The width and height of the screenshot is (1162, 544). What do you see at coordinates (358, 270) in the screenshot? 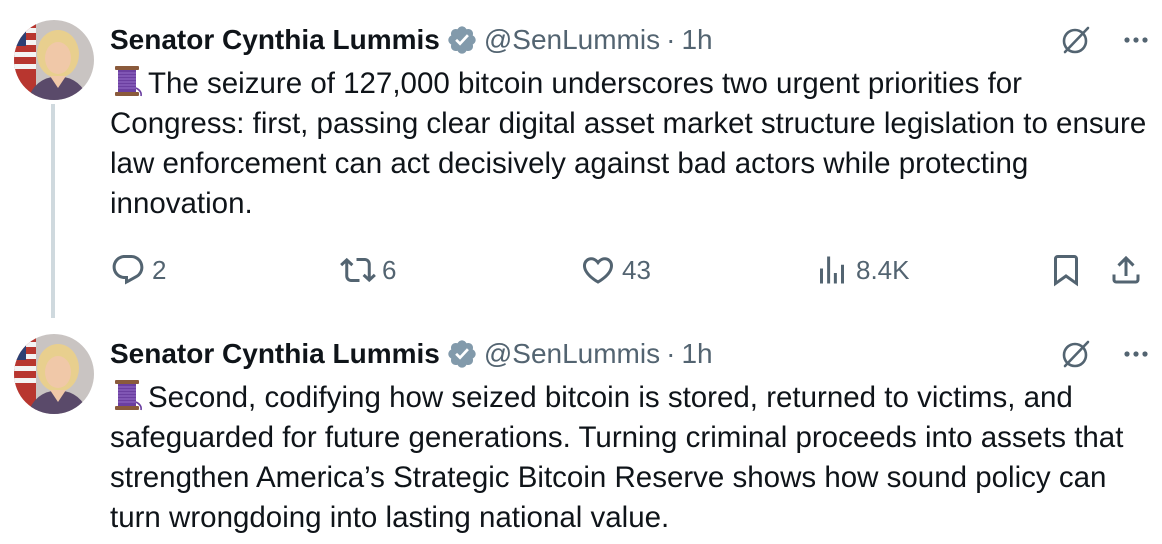
I see `repost-icon` at bounding box center [358, 270].